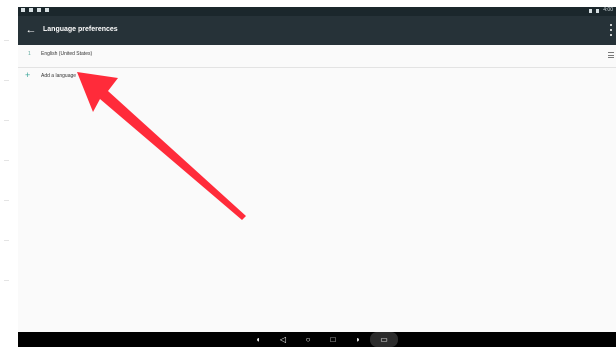  I want to click on screenshot-nav-icon: ▭, so click(384, 339).